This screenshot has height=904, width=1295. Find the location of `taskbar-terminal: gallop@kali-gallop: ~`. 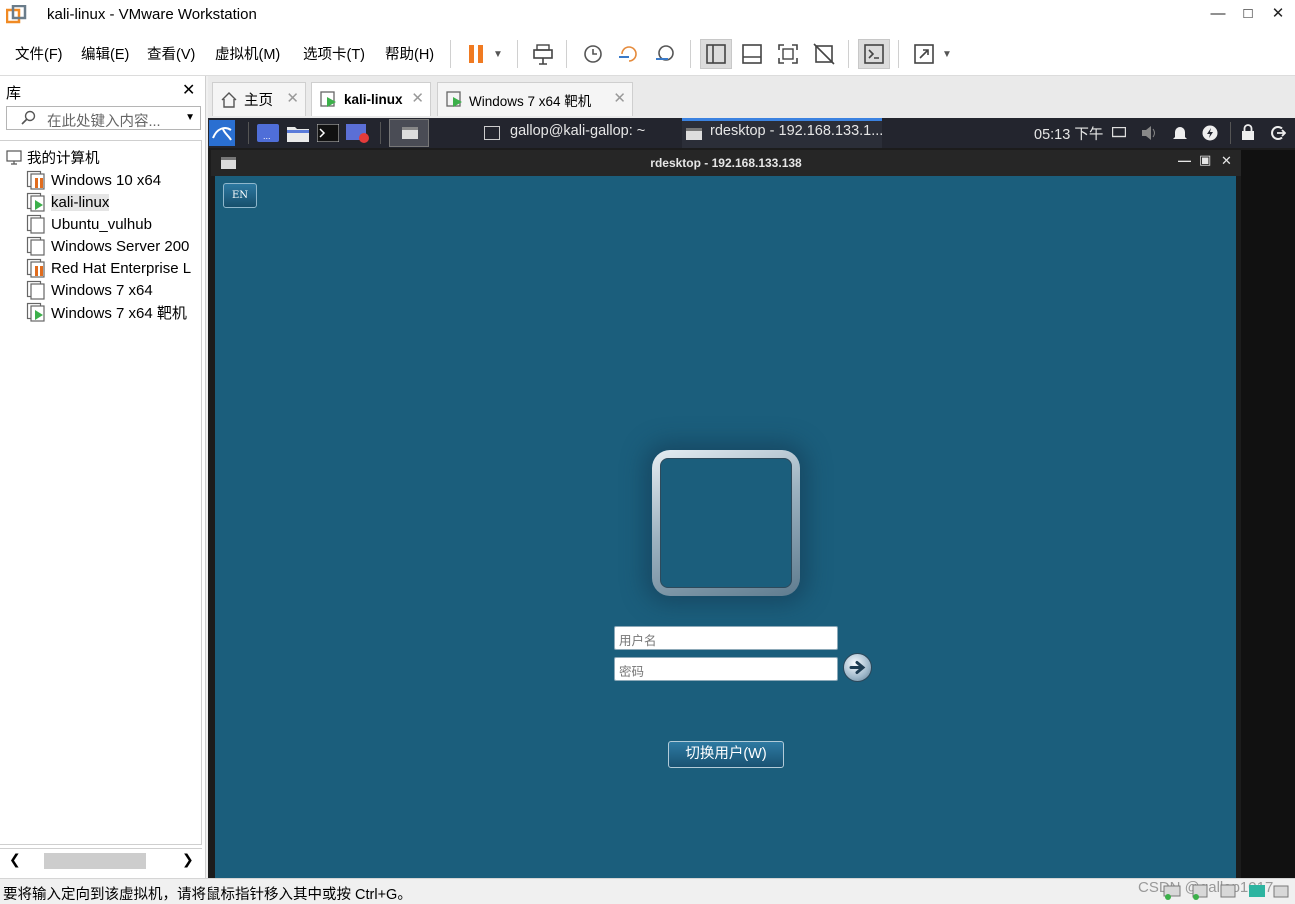

taskbar-terminal: gallop@kali-gallop: ~ is located at coordinates (568, 133).